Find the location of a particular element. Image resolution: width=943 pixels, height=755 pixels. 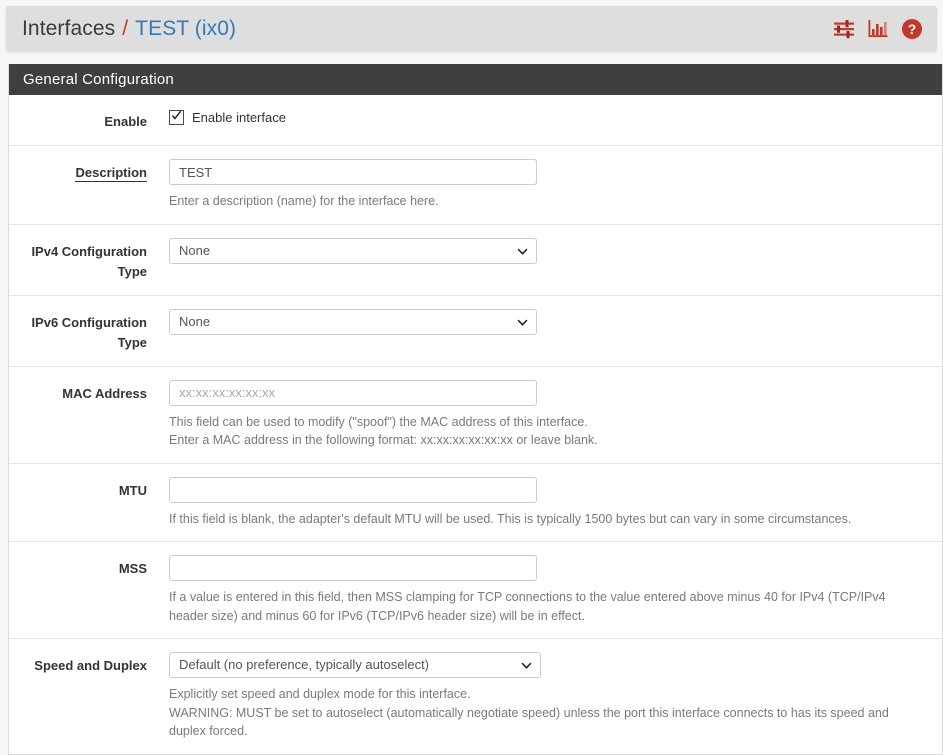

form-row-ipv4-config-type: IPv4 Configuration Type None is located at coordinates (475, 260).